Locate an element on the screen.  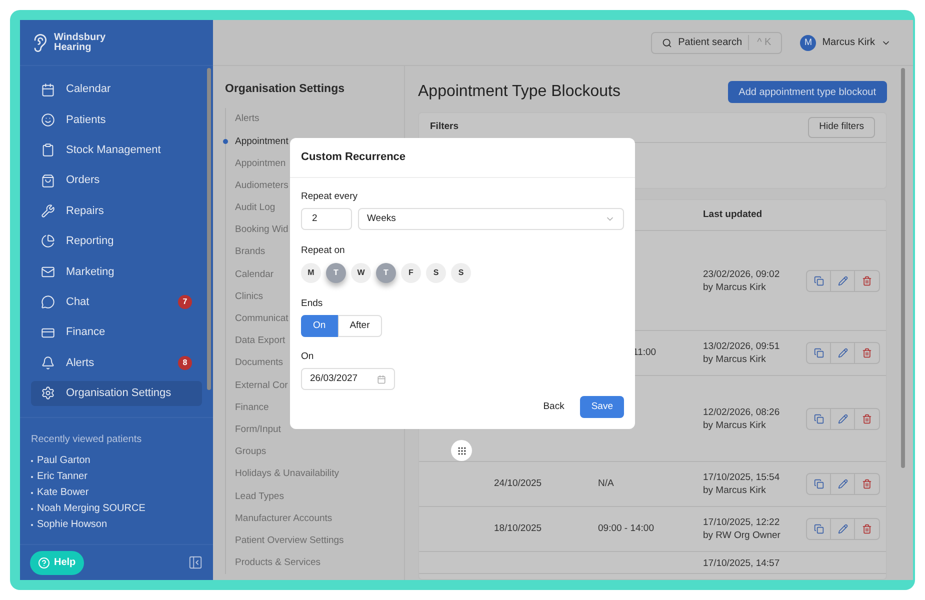
column-header: Last updated is located at coordinates (732, 215).